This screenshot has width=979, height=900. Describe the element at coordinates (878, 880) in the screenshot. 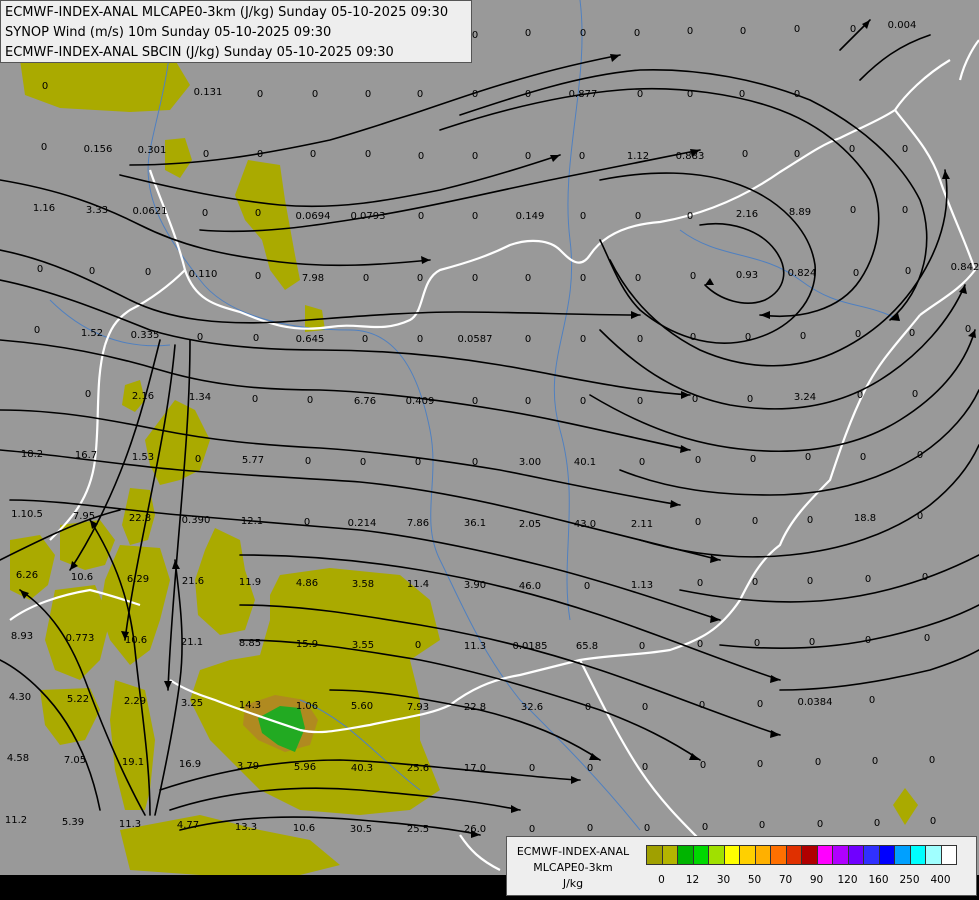

I see `legend-tick-label: 160` at that location.